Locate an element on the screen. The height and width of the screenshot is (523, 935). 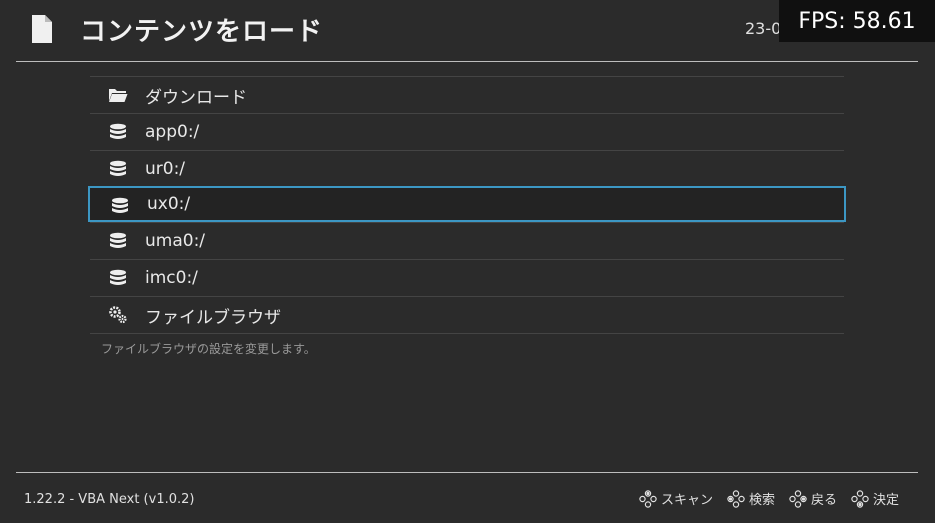
hint-label: 戻る is located at coordinates (823, 500).